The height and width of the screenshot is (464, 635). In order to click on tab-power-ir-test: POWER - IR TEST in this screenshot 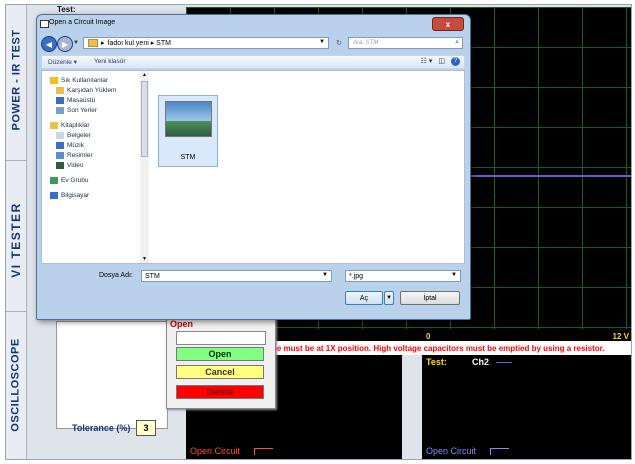, I will do `click(16, 80)`.